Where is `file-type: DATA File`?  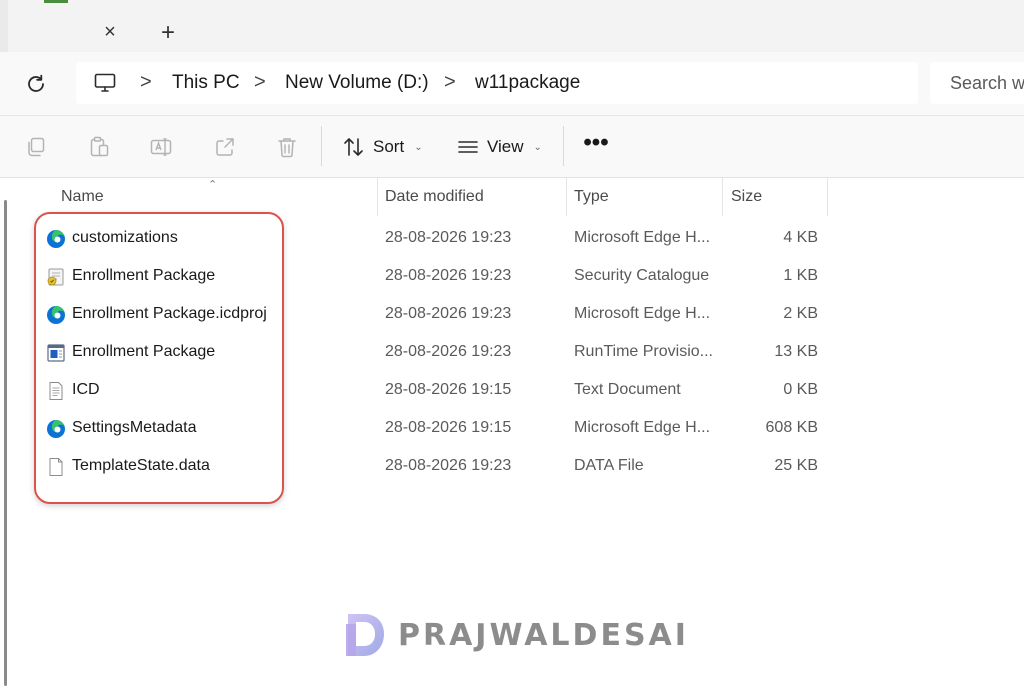
file-type: DATA File is located at coordinates (609, 465).